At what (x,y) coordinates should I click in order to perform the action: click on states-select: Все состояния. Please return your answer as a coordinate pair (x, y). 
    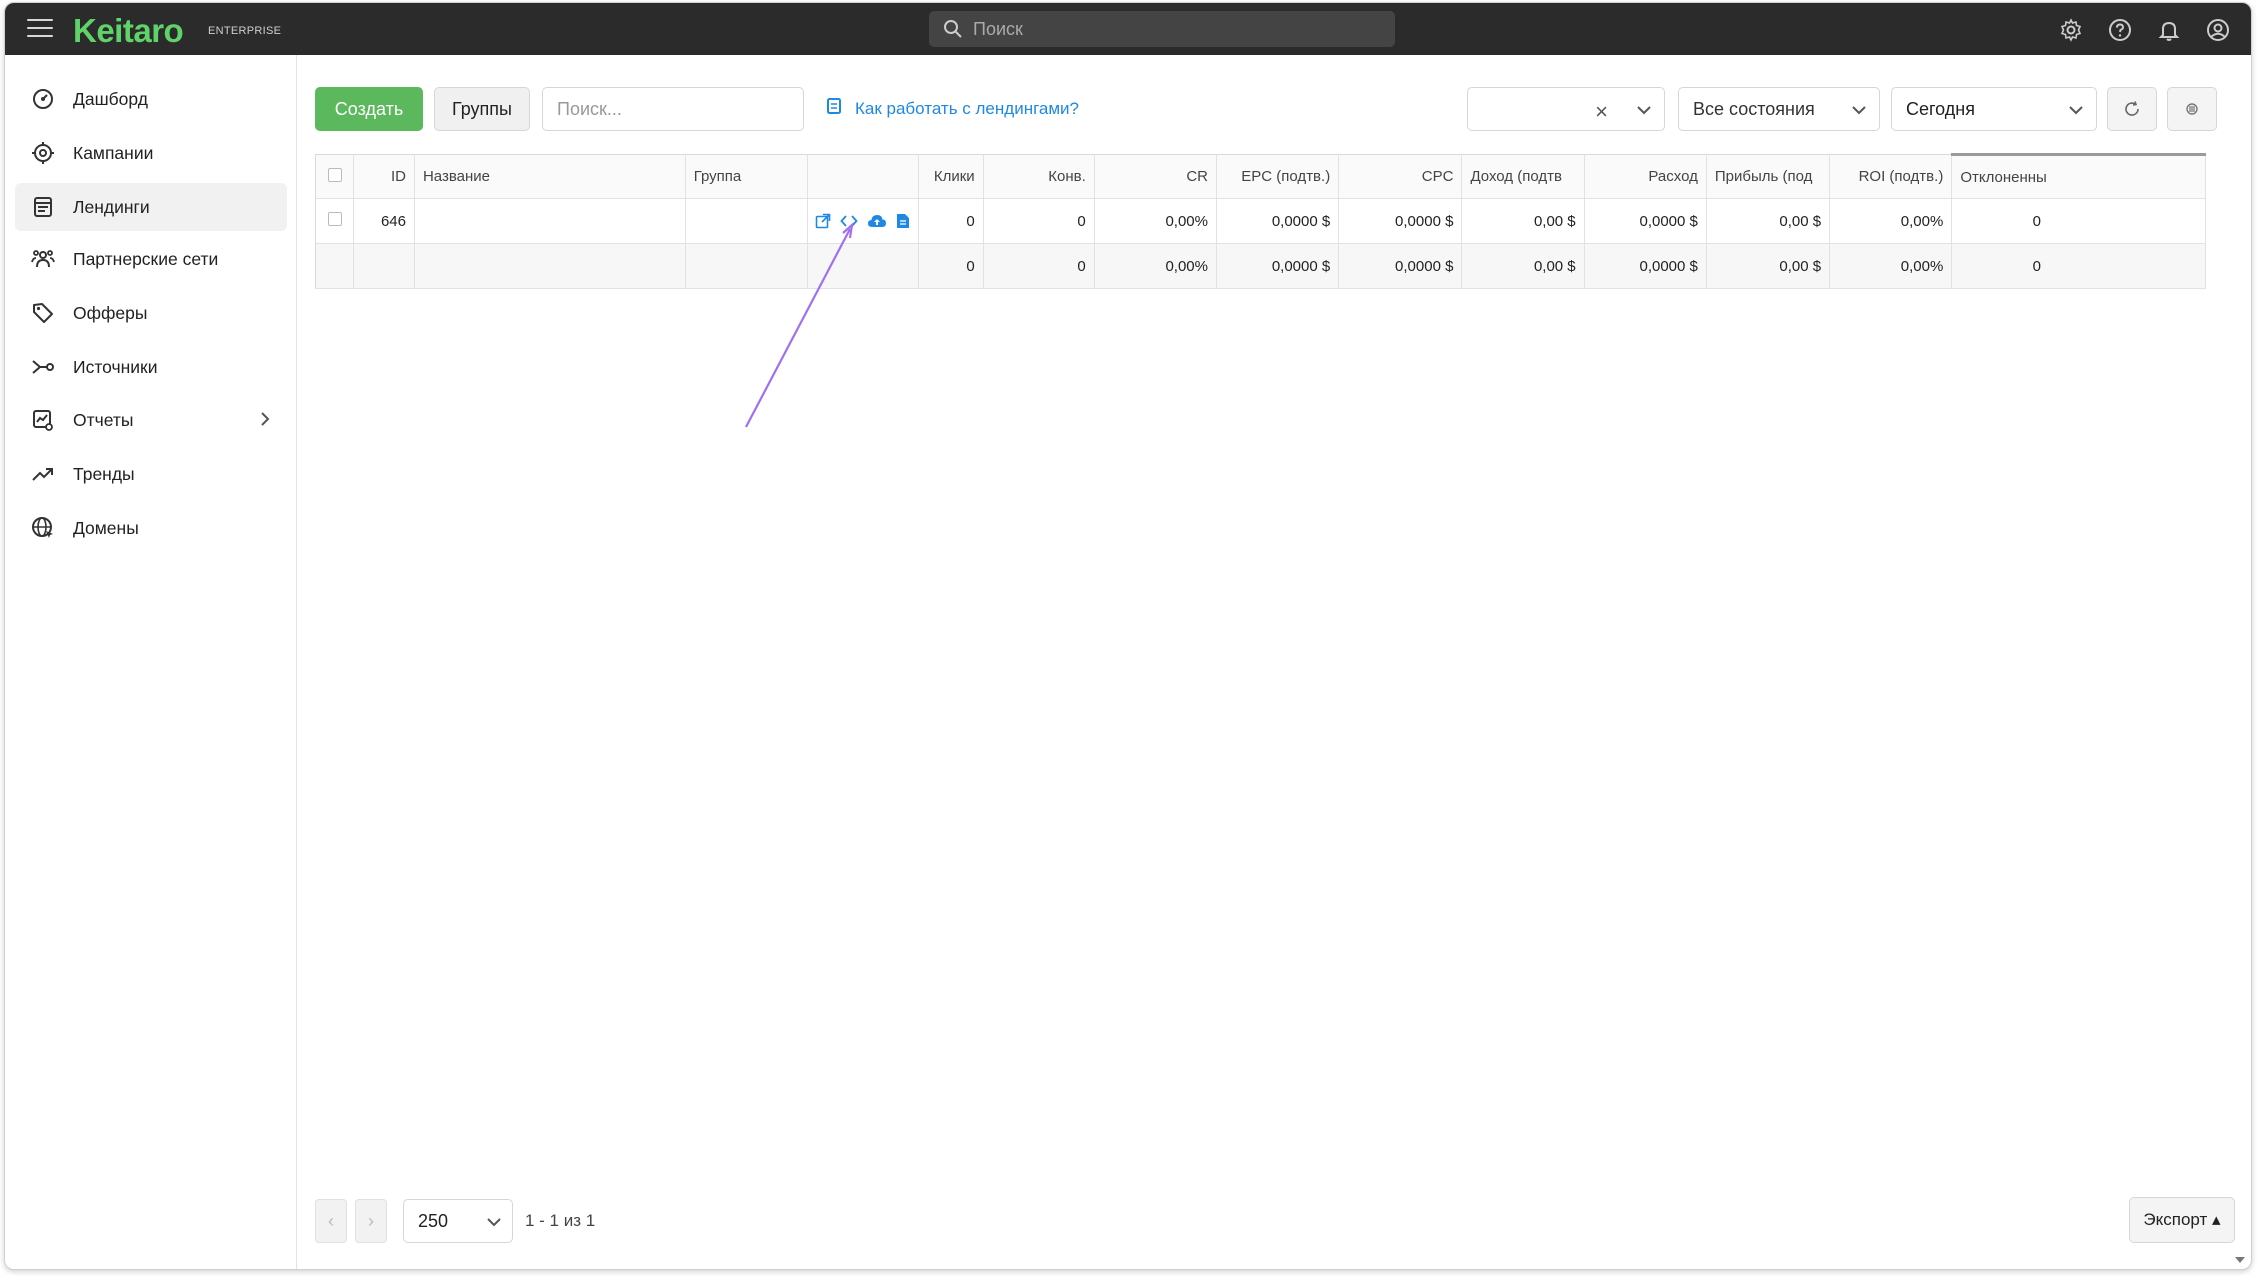
    Looking at the image, I should click on (1779, 109).